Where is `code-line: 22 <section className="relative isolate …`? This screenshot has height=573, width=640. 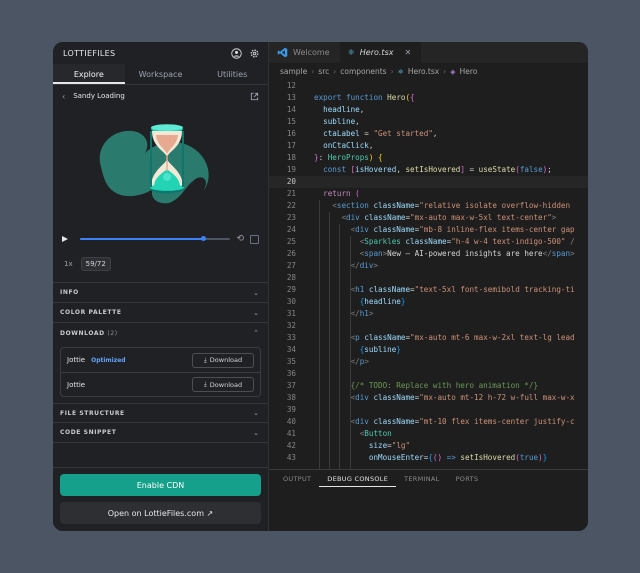
code-line: 22 <section className="relative isolate … is located at coordinates (428, 206).